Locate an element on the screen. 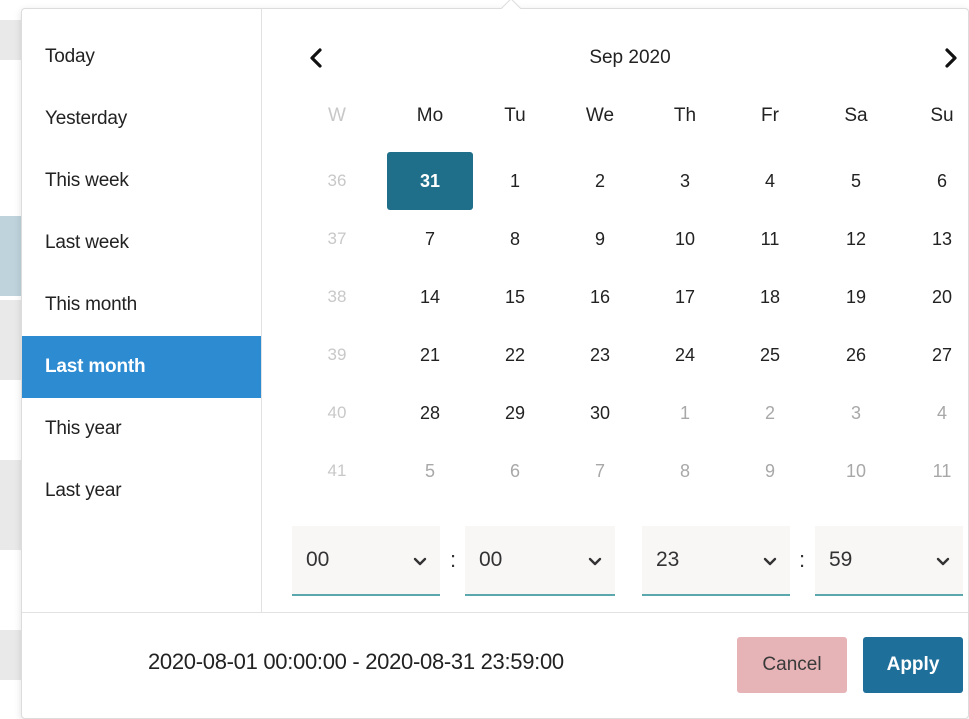  month-label: Sep 2020 is located at coordinates (630, 57).